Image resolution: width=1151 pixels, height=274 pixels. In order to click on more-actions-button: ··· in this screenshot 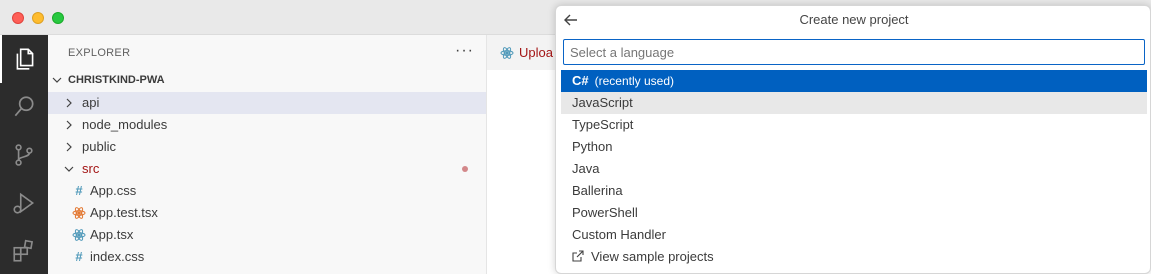, I will do `click(464, 51)`.